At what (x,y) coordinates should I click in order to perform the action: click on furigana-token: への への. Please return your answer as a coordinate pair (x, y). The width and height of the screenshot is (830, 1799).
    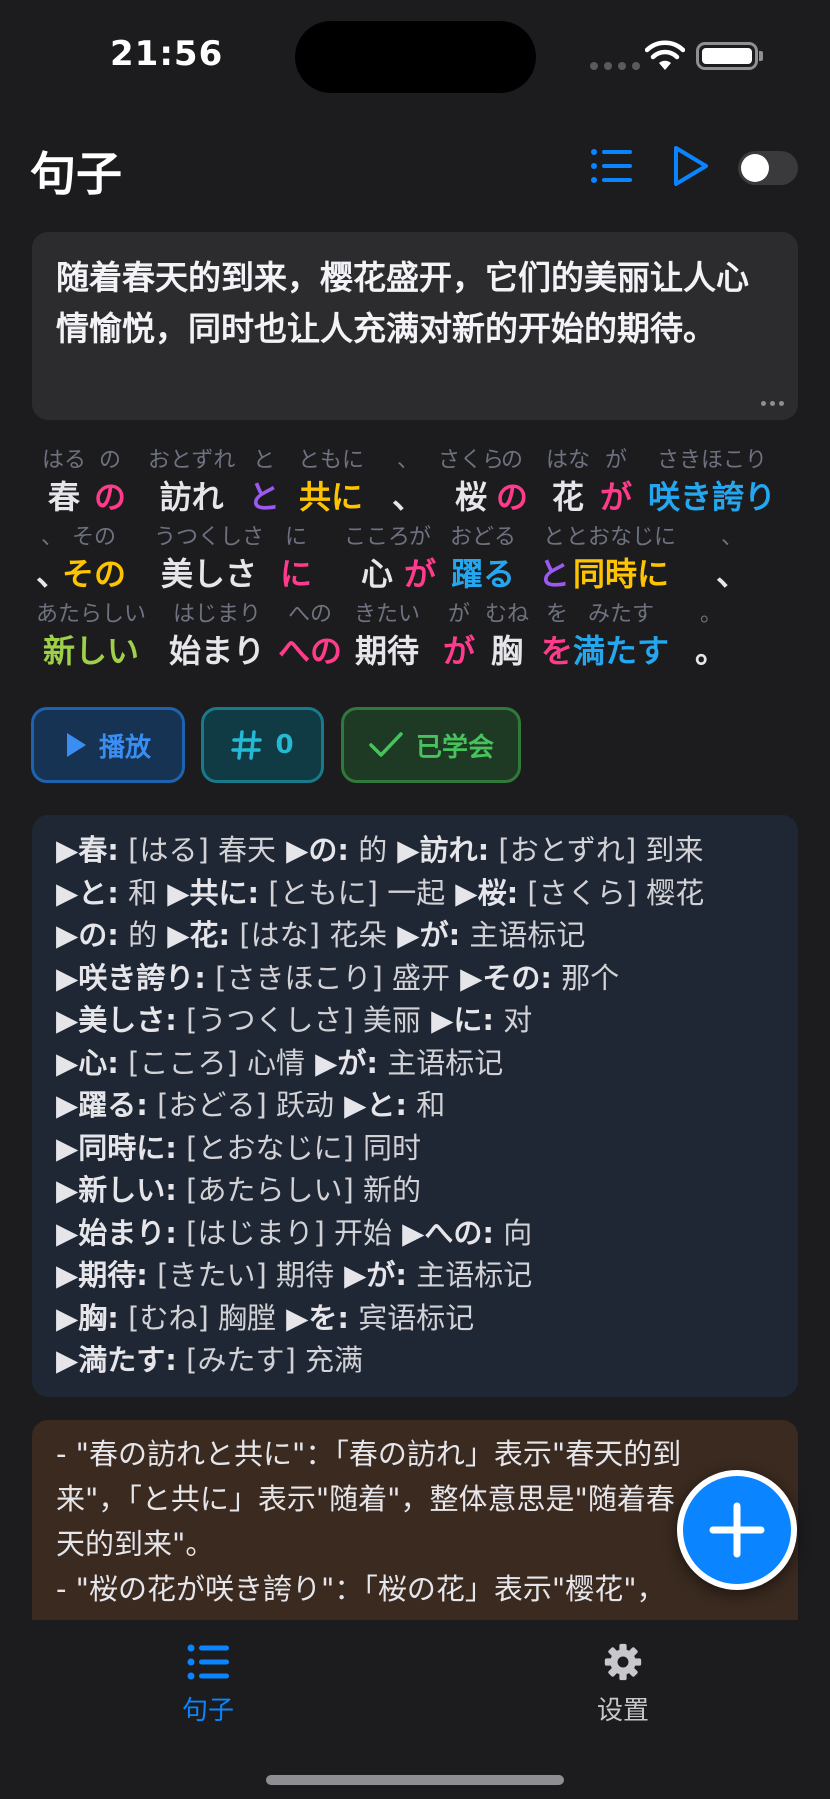
    Looking at the image, I should click on (310, 635).